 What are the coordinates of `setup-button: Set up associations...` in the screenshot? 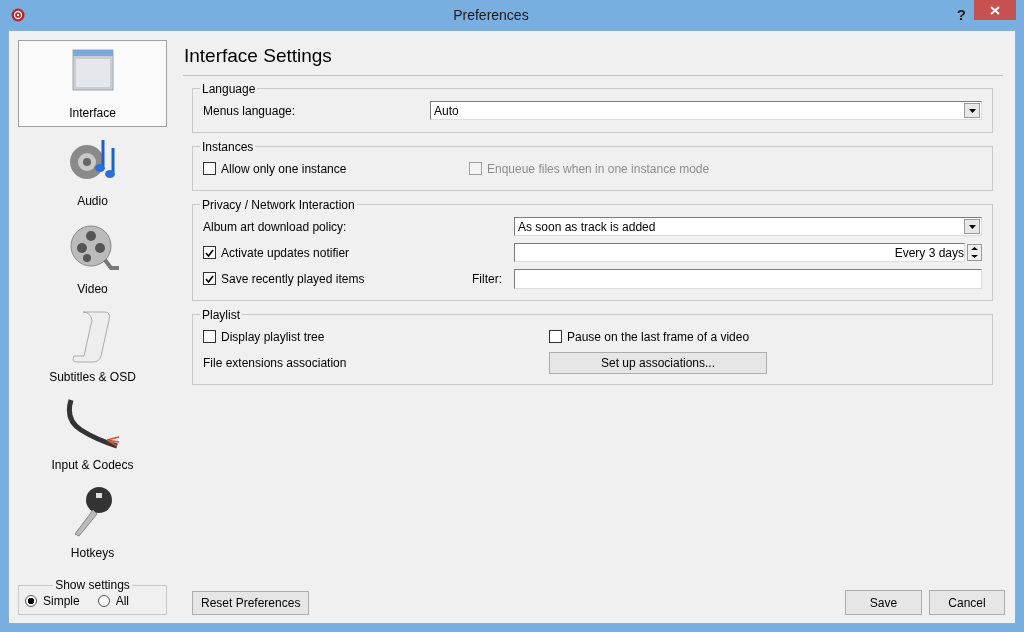 It's located at (658, 362).